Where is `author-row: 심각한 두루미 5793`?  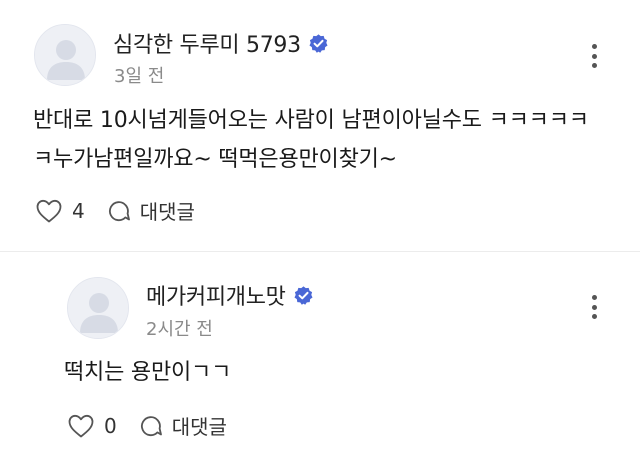 author-row: 심각한 두루미 5793 is located at coordinates (221, 43).